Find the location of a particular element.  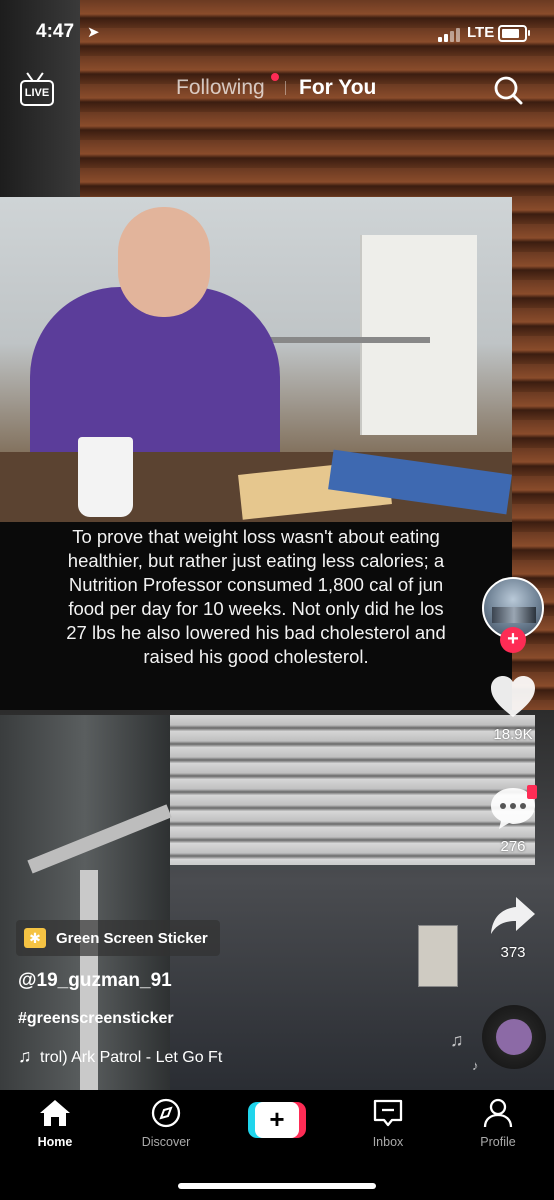

hashtag-link: #greenscreensticker is located at coordinates (96, 1019).